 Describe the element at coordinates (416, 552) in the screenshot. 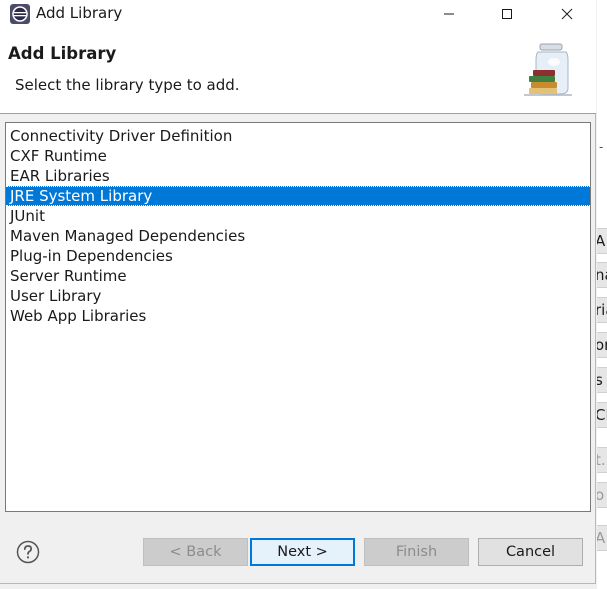

I see `finish-button: Finish` at that location.